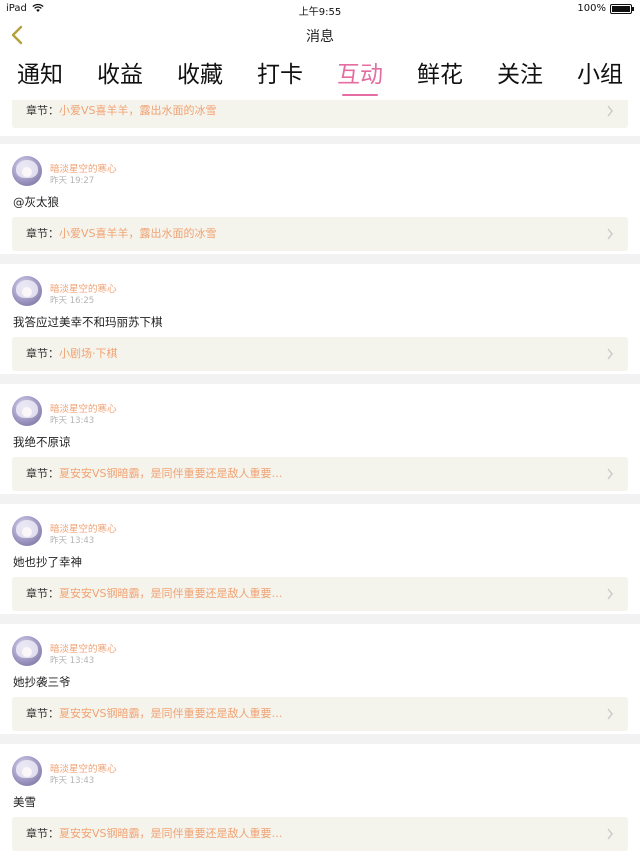  Describe the element at coordinates (591, 8) in the screenshot. I see `battery-percent: 100%` at that location.